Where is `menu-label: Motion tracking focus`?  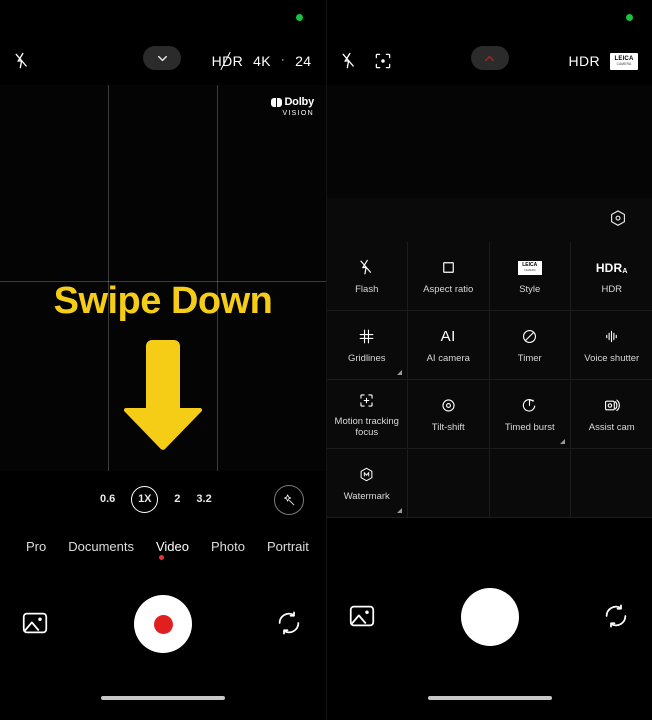 menu-label: Motion tracking focus is located at coordinates (366, 427).